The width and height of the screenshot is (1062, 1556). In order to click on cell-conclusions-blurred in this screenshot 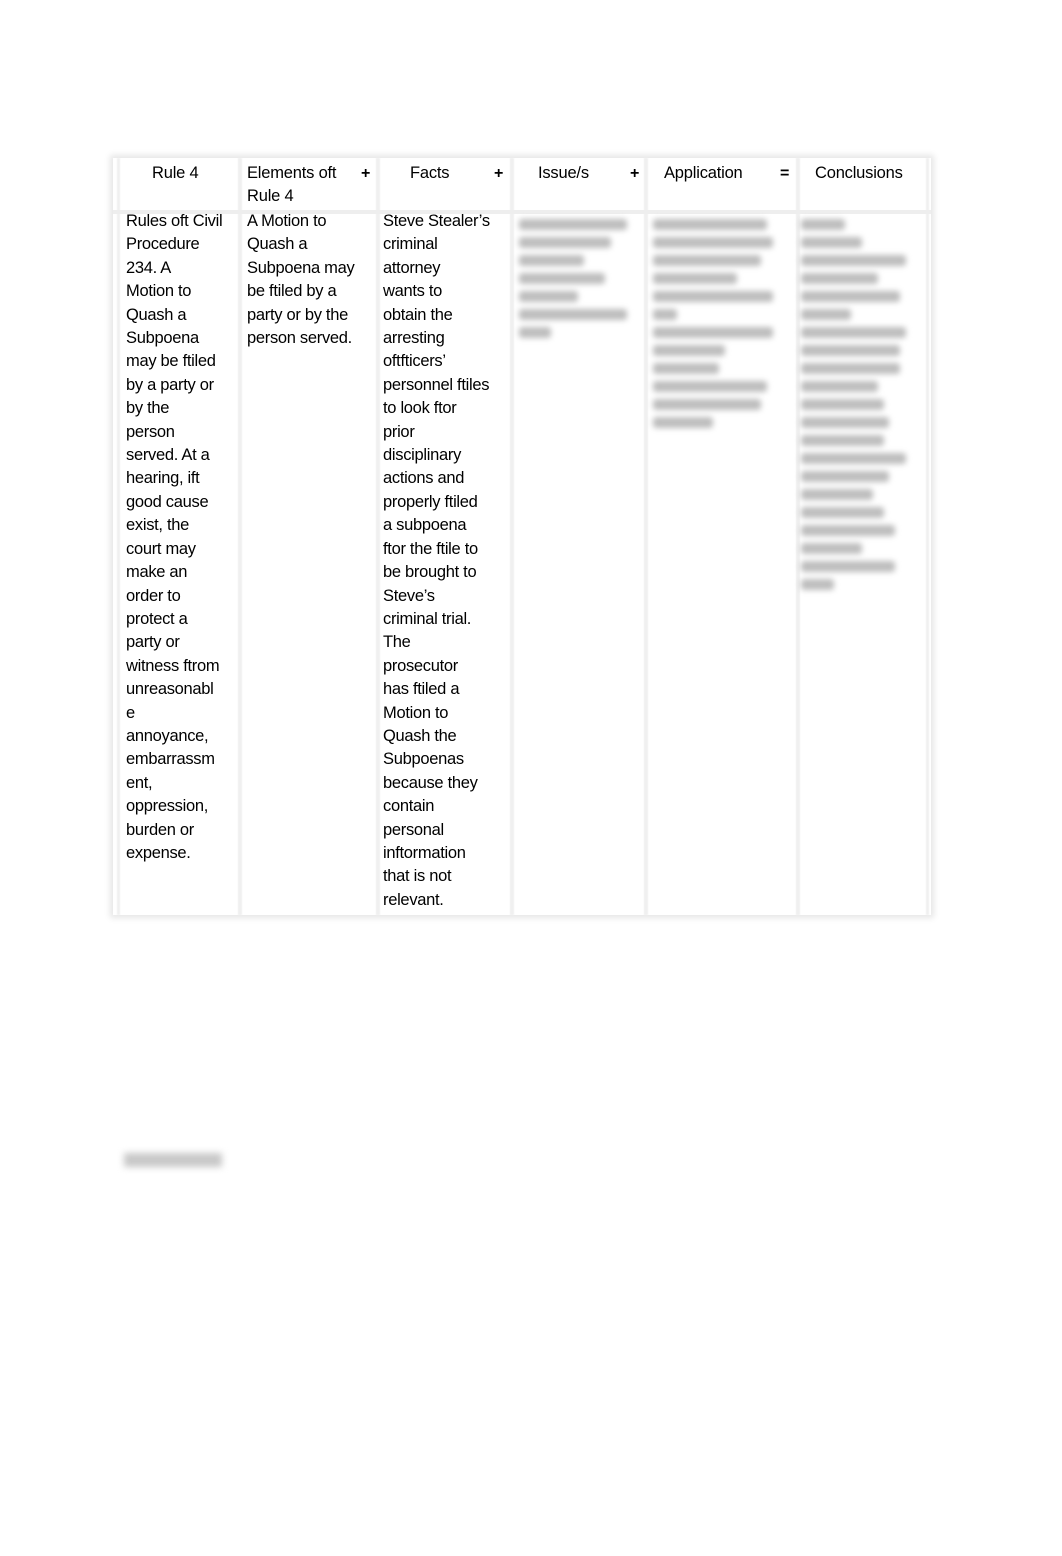, I will do `click(856, 403)`.